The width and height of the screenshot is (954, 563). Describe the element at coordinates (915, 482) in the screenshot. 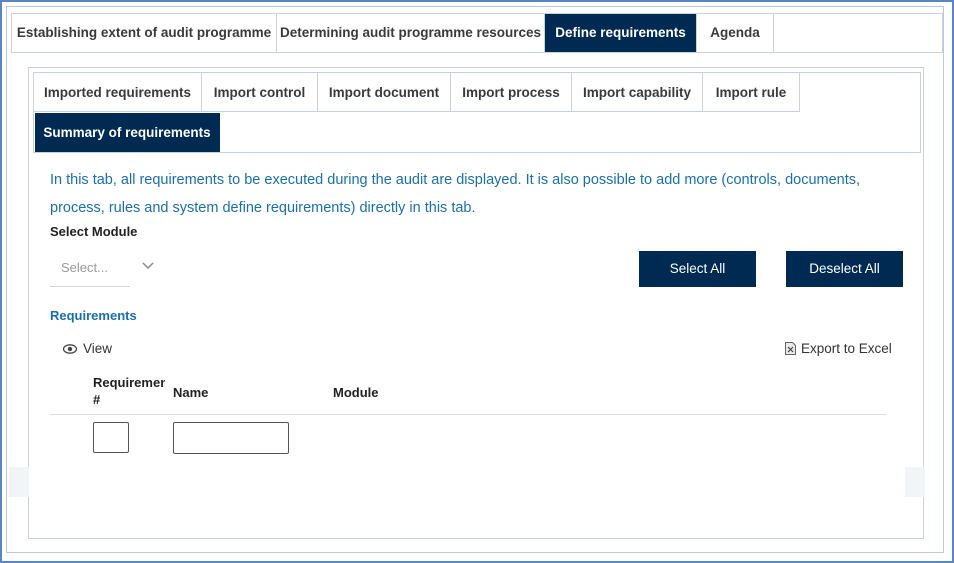

I see `scroll-right-handle` at that location.